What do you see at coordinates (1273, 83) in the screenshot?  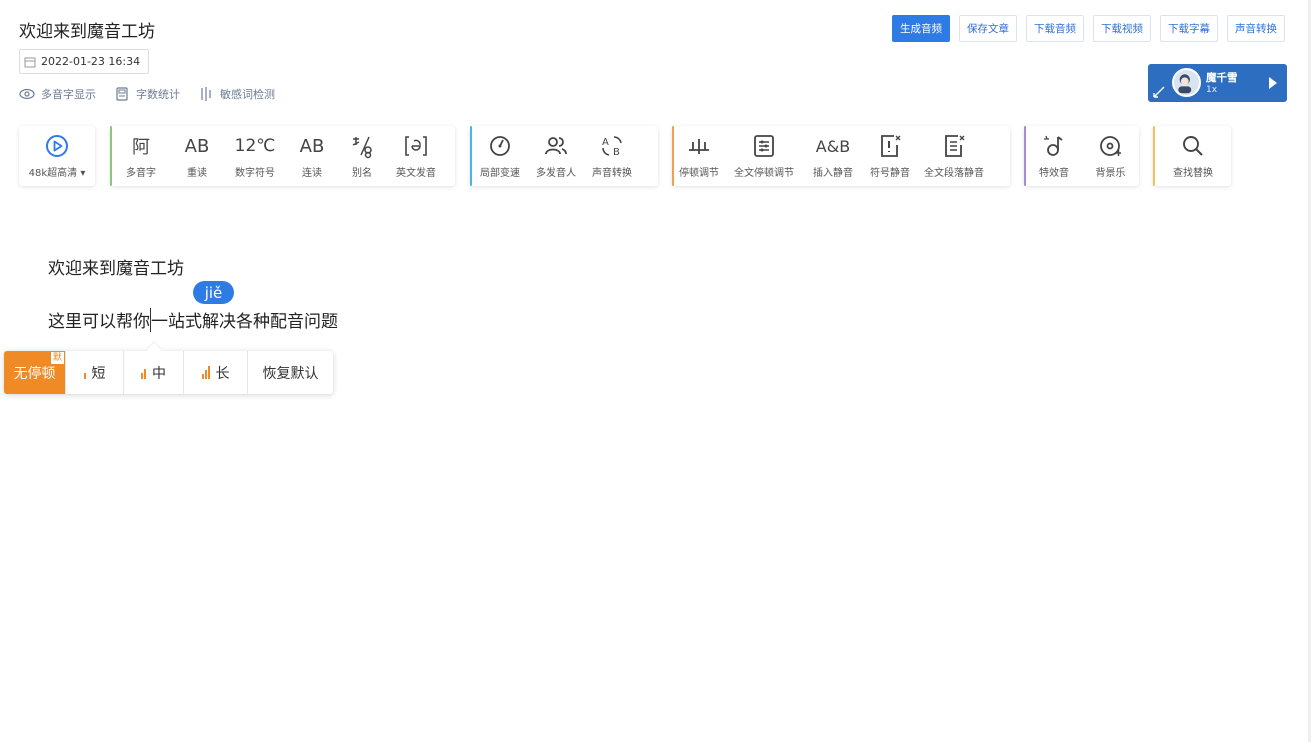 I see `play-icon` at bounding box center [1273, 83].